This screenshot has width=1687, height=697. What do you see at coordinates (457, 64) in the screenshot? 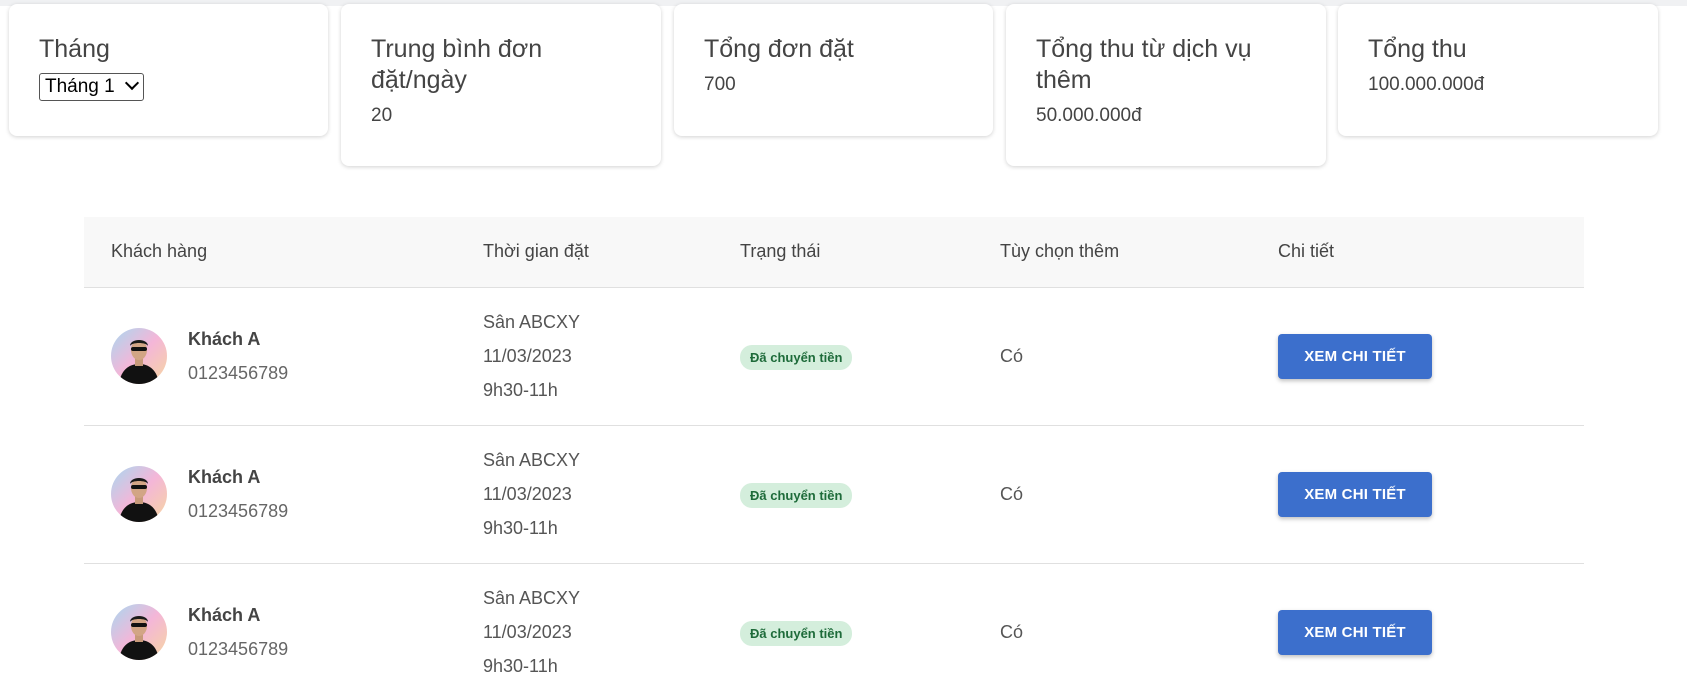
I see `avg-orders-title: Trung bình đơn đặt/ngày` at bounding box center [457, 64].